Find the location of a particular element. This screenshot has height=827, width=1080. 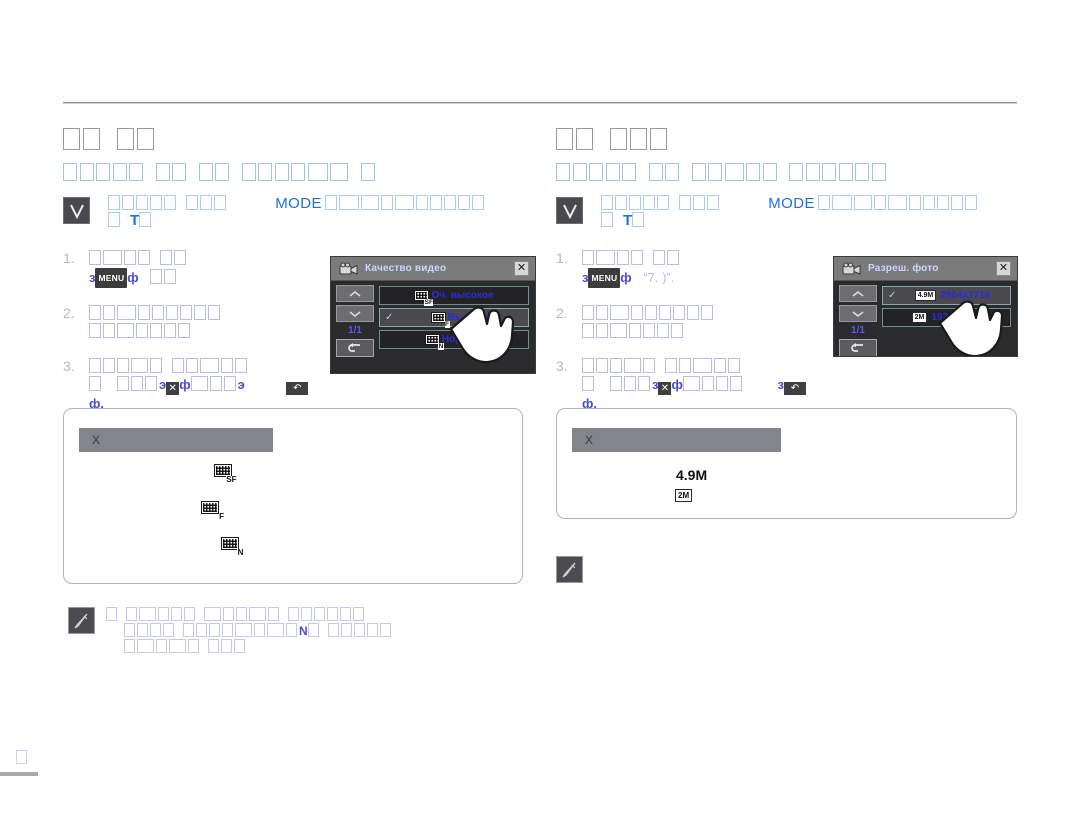

lcd-body: 1/1 ✓ 4.9M 2864x1716 2M 1920x1080 is located at coordinates (925, 318).